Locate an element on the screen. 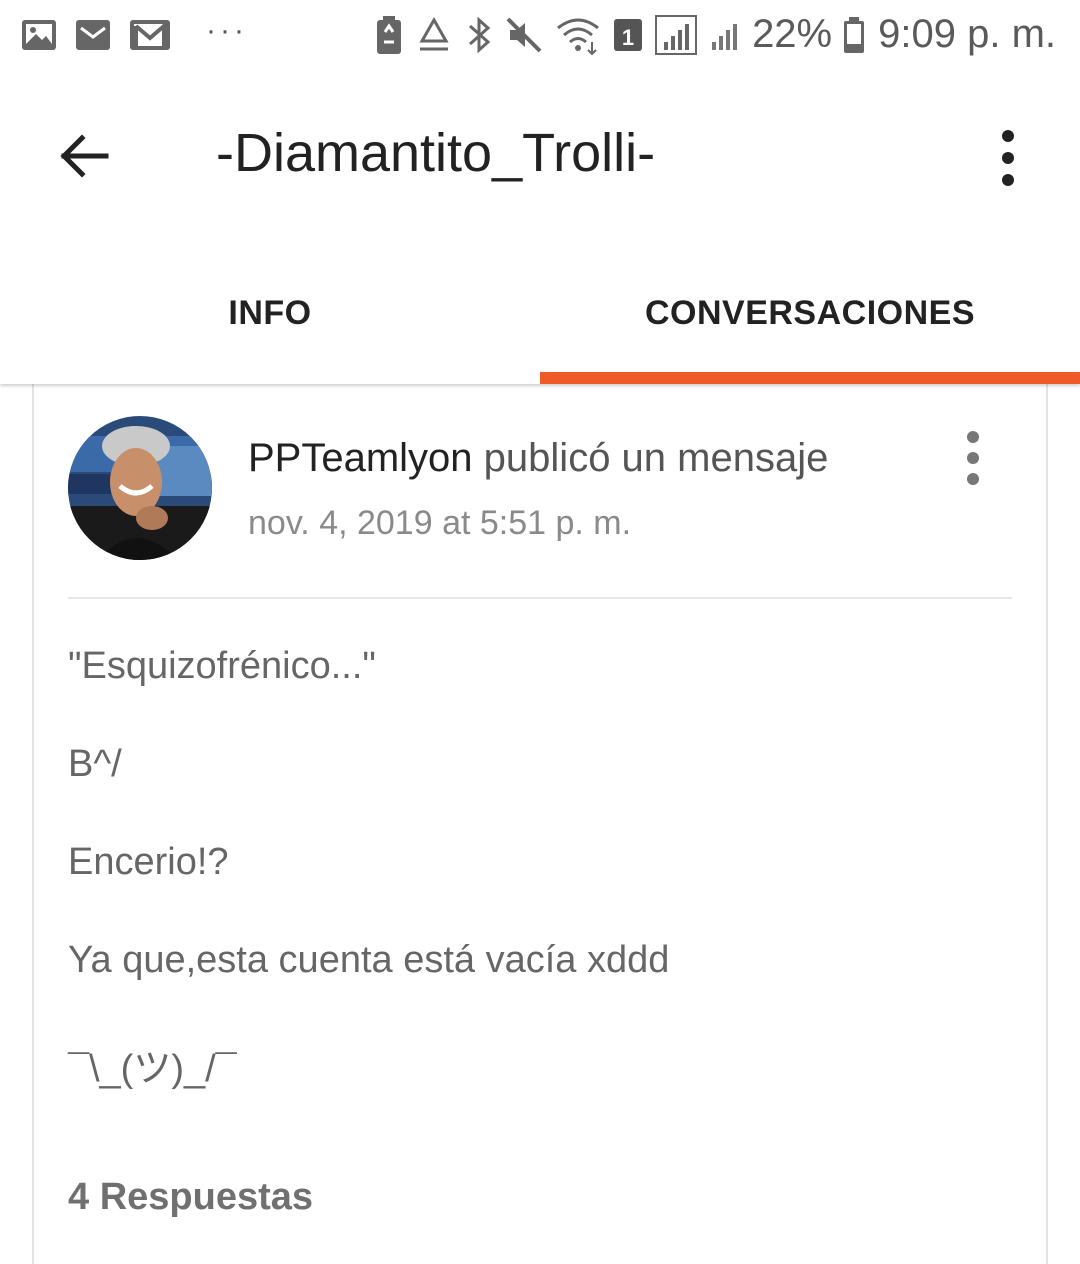 The image size is (1080, 1264). overflow-menu-icon is located at coordinates (1008, 158).